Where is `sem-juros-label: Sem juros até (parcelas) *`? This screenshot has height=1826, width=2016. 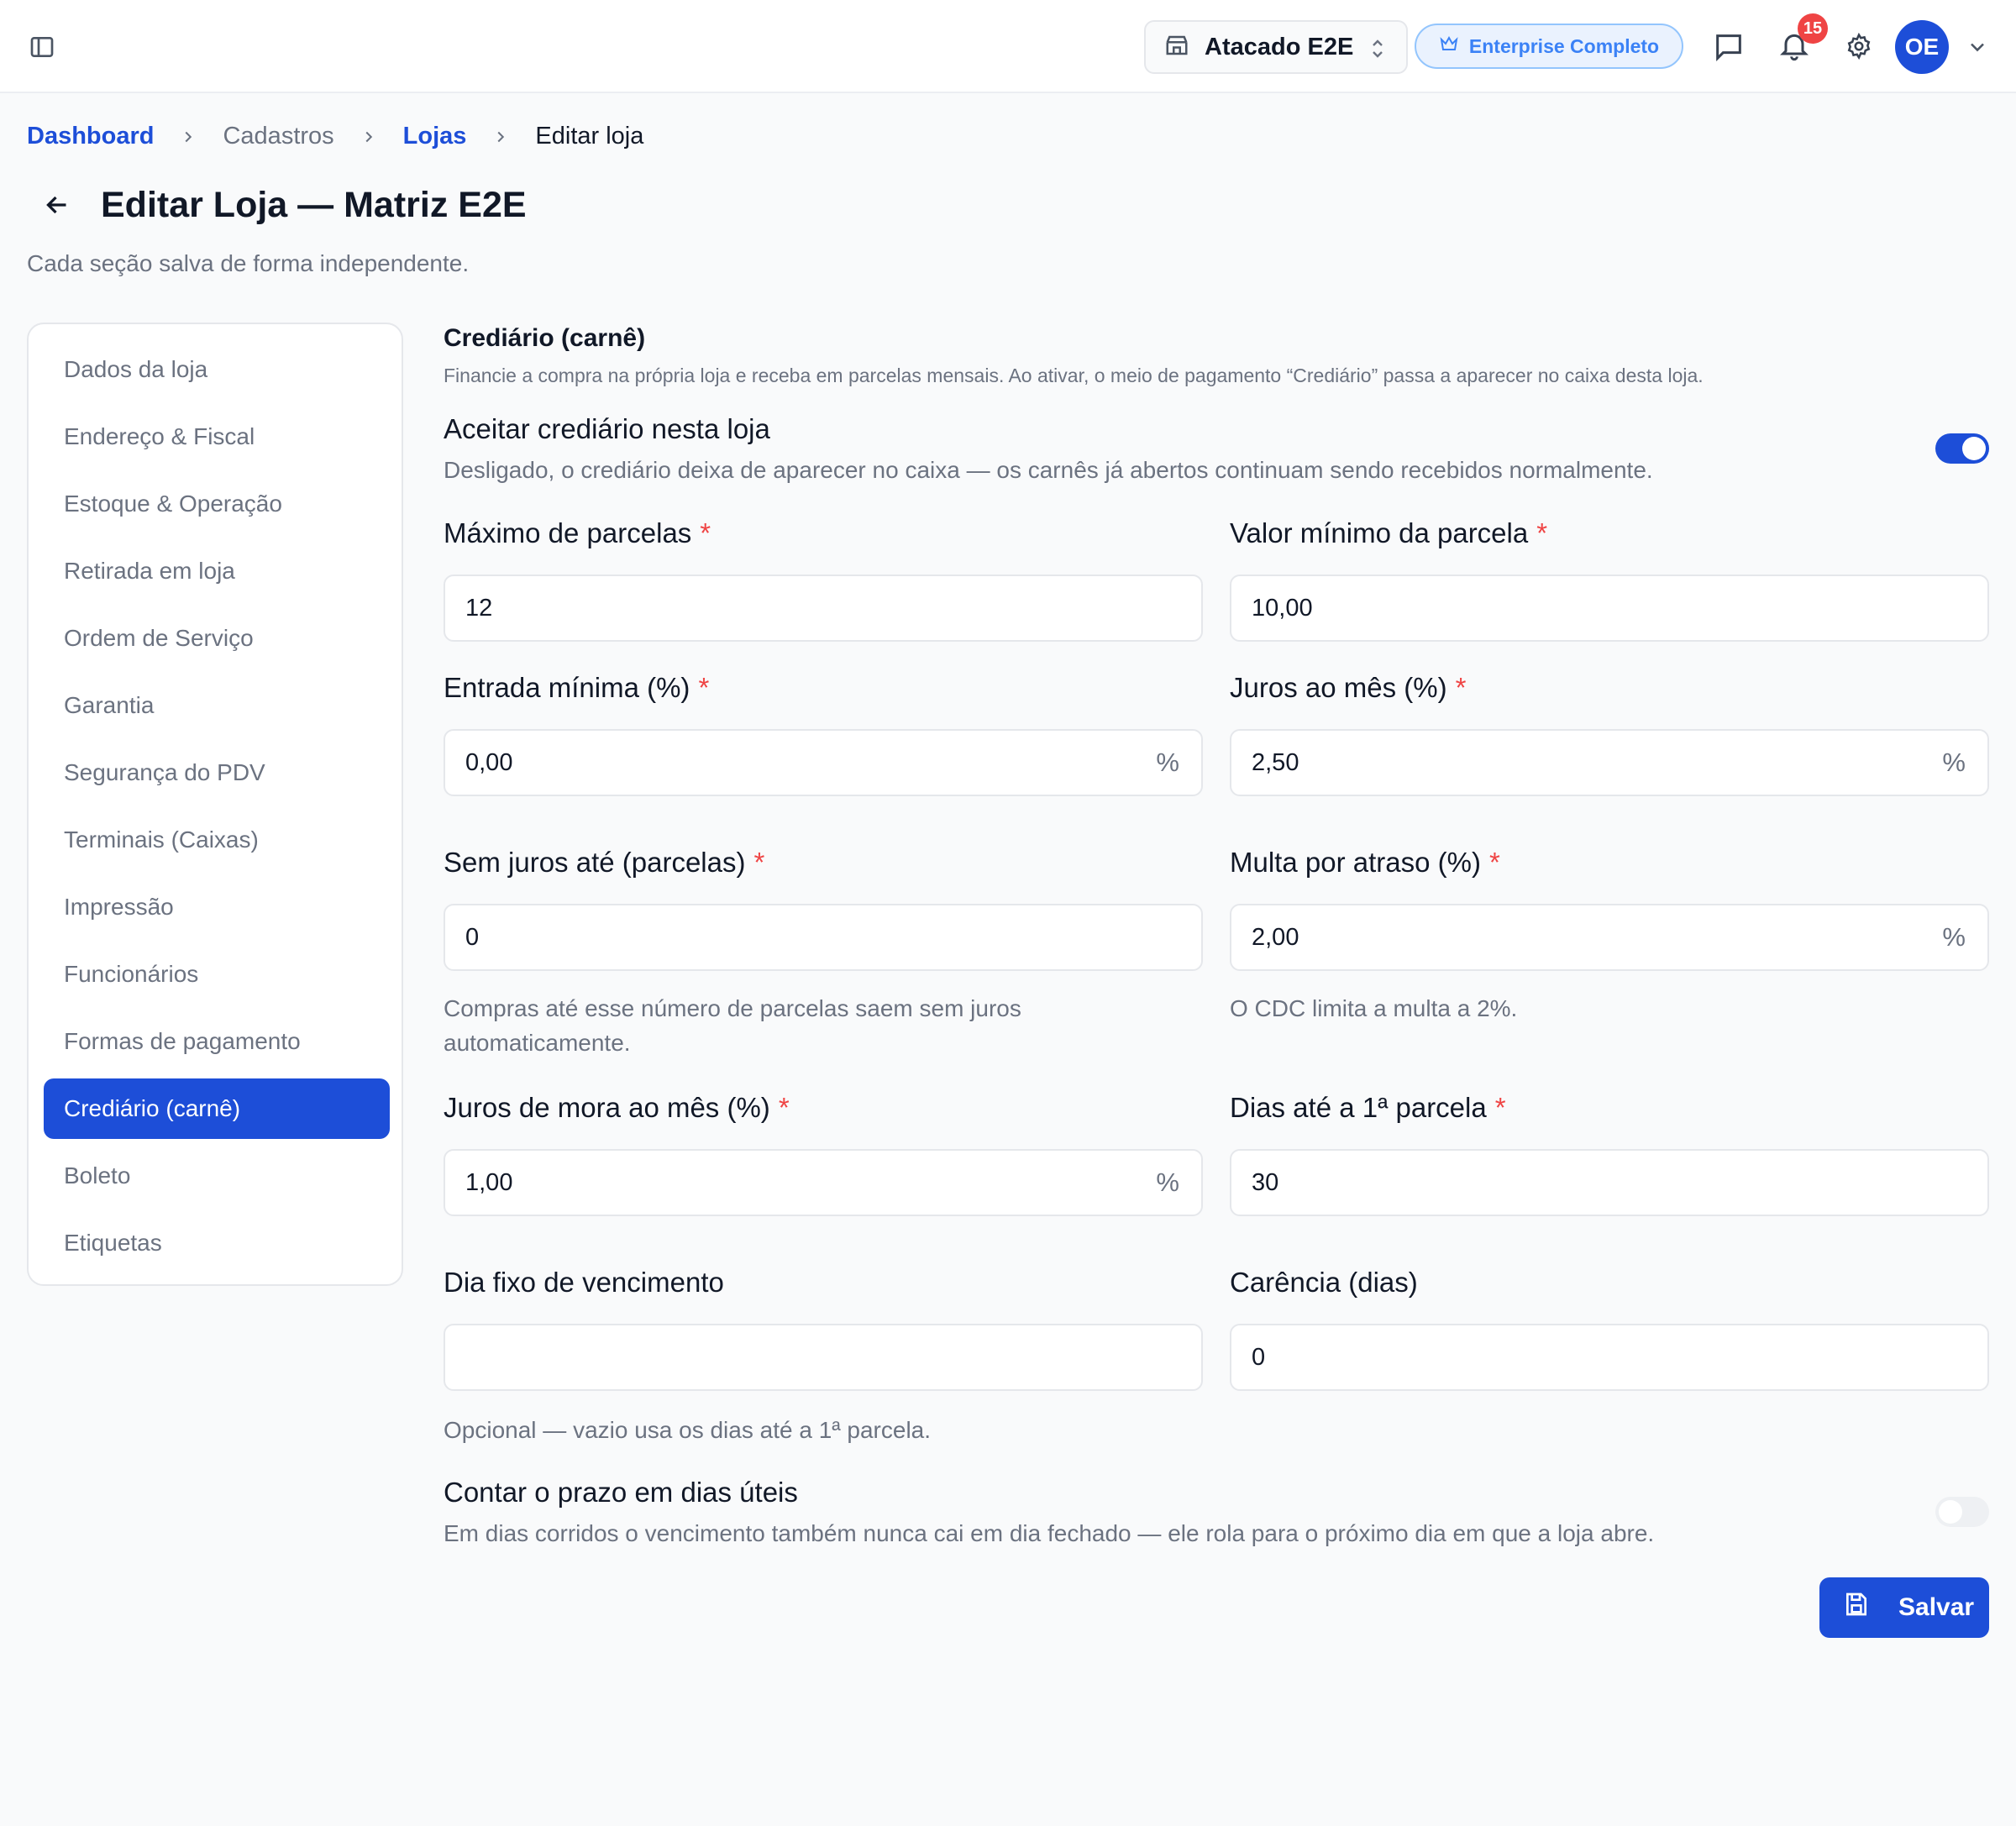 sem-juros-label: Sem juros até (parcelas) * is located at coordinates (604, 863).